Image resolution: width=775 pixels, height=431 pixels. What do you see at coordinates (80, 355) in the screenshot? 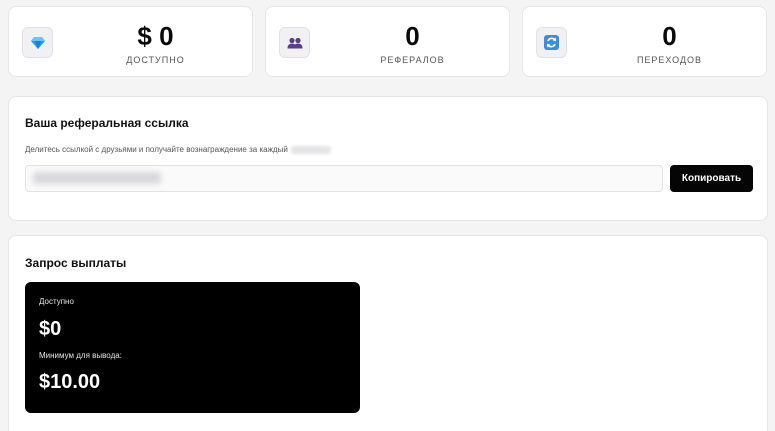
I see `minimum-withdrawal-label: Минимум для вывода:` at bounding box center [80, 355].